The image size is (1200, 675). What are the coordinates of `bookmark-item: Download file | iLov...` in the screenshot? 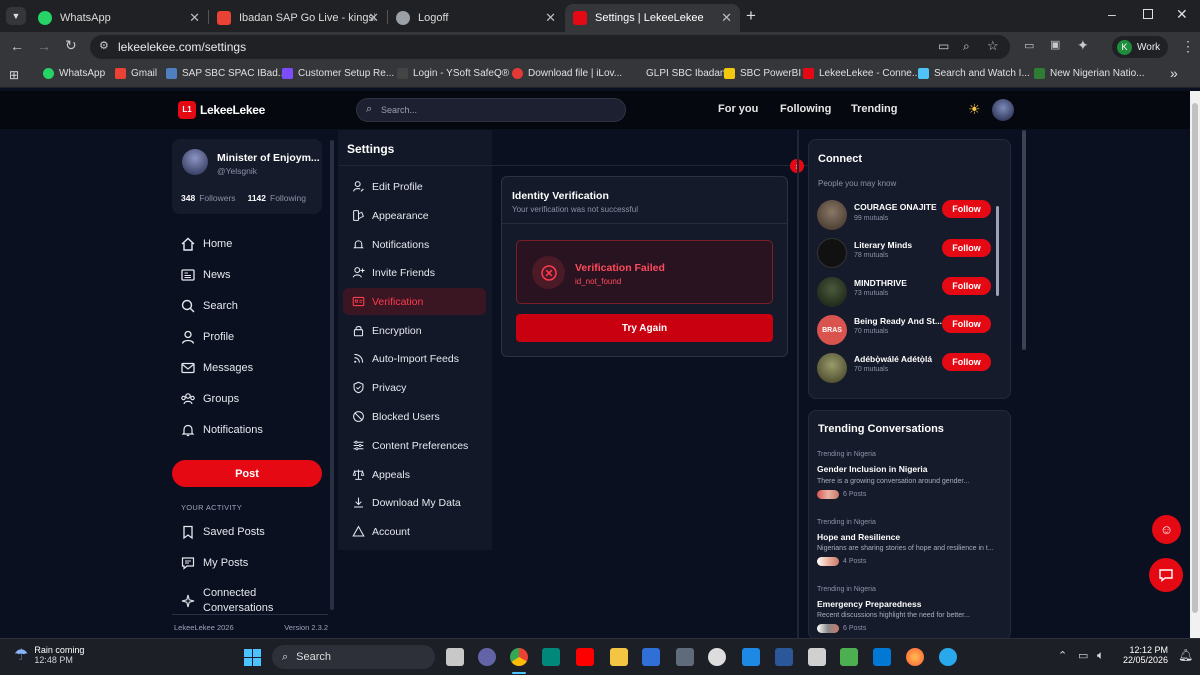 It's located at (567, 73).